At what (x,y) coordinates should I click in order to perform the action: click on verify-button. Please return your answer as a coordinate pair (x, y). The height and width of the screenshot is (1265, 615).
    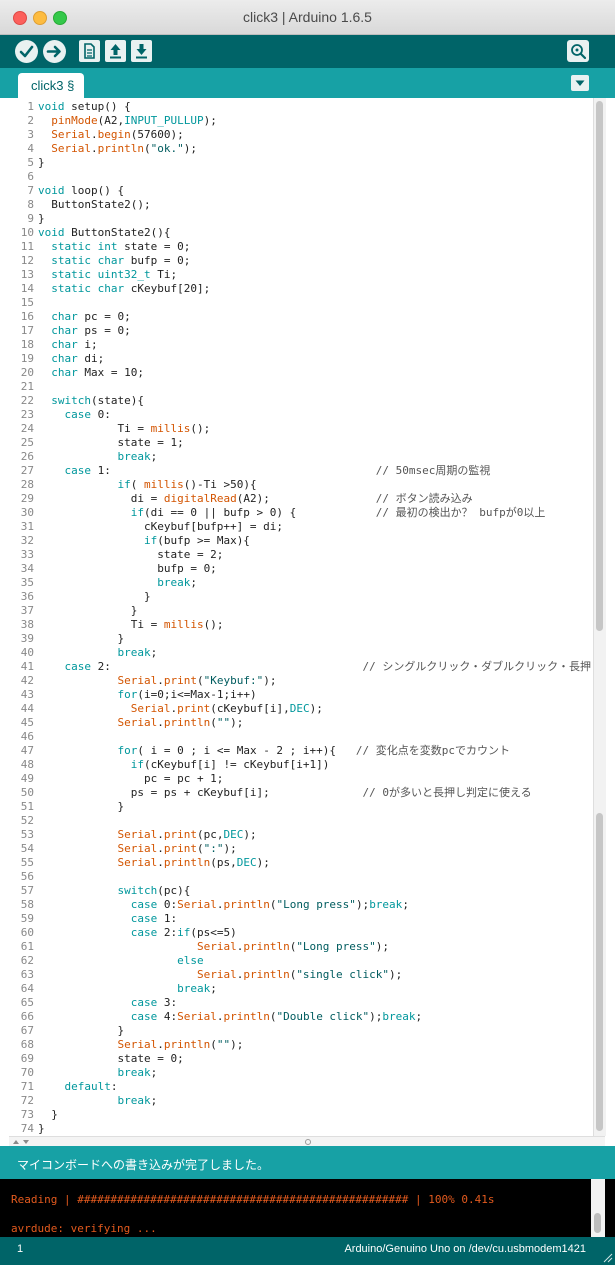
    Looking at the image, I should click on (26, 51).